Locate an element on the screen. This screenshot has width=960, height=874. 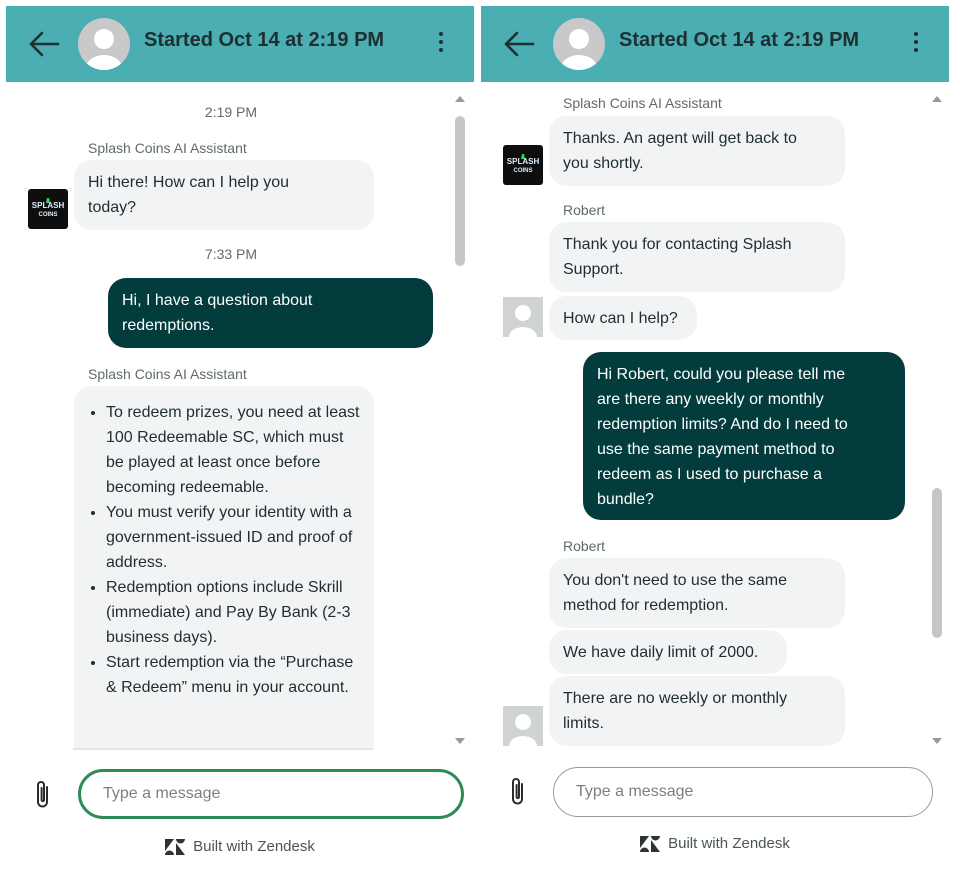
timestamp: 7:33 PM is located at coordinates (231, 254).